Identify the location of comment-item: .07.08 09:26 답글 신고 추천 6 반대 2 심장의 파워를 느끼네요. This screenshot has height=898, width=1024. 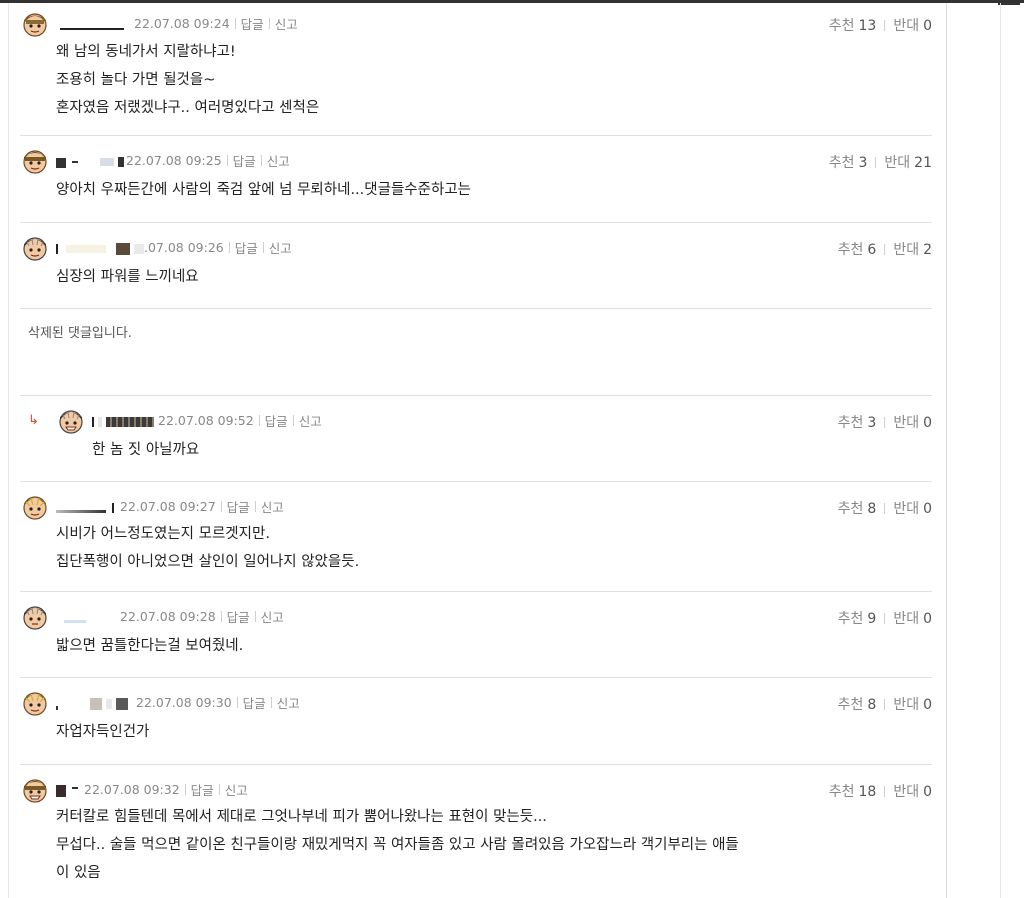
(476, 266).